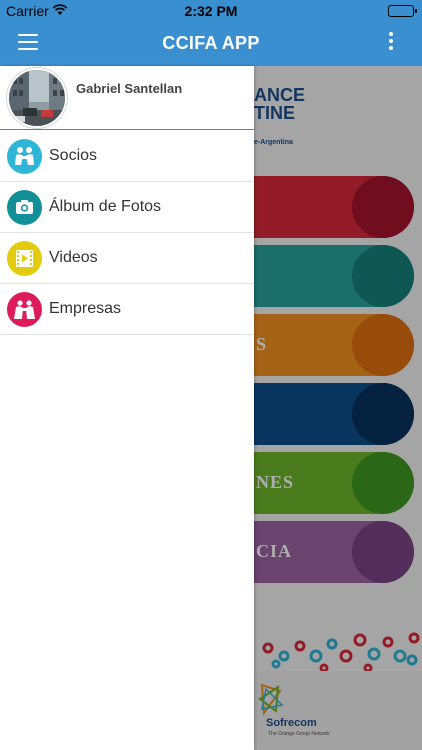 The width and height of the screenshot is (422, 750). What do you see at coordinates (73, 155) in the screenshot?
I see `menu-item-label: Socios` at bounding box center [73, 155].